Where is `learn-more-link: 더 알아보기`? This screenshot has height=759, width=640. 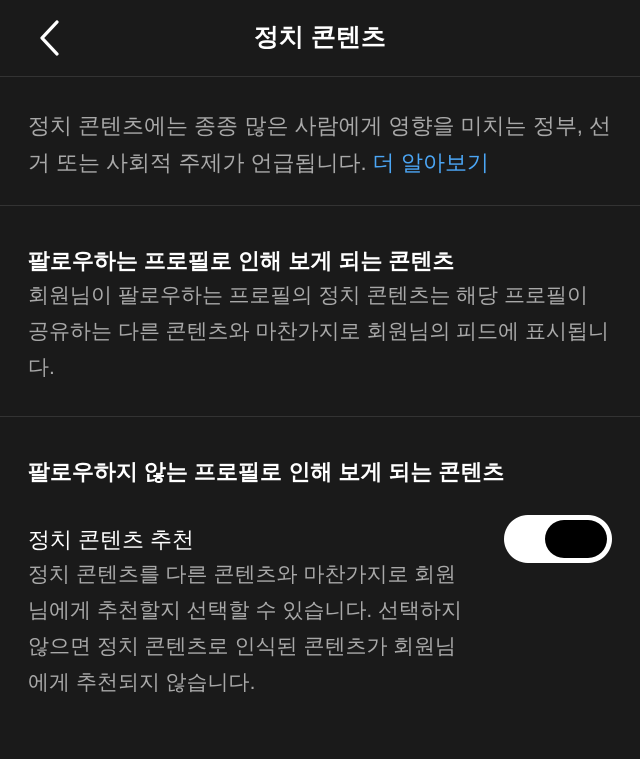 learn-more-link: 더 알아보기 is located at coordinates (430, 162).